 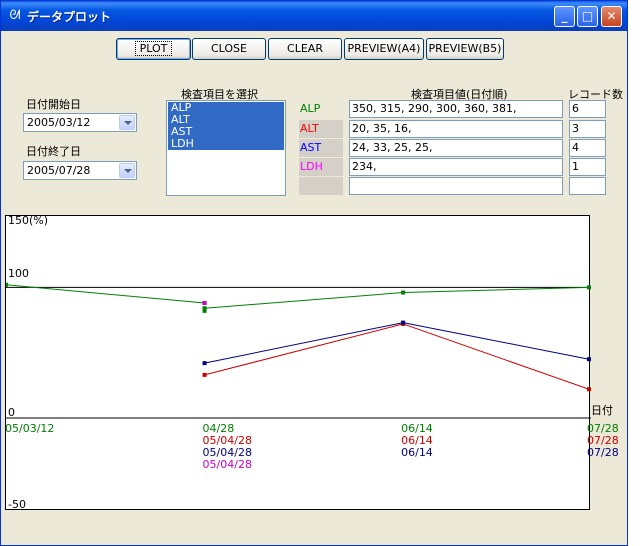 What do you see at coordinates (587, 129) in the screenshot?
I see `record-count-field: 3` at bounding box center [587, 129].